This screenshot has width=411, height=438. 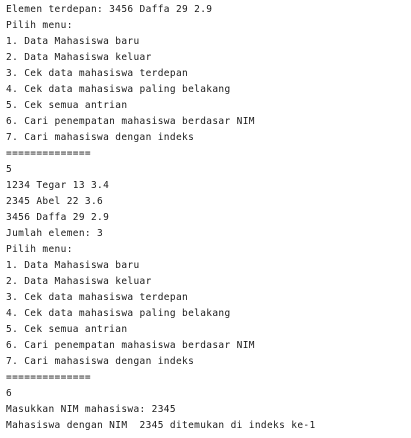 What do you see at coordinates (55, 233) in the screenshot?
I see `element-count: Jumlah elemen: 3` at bounding box center [55, 233].